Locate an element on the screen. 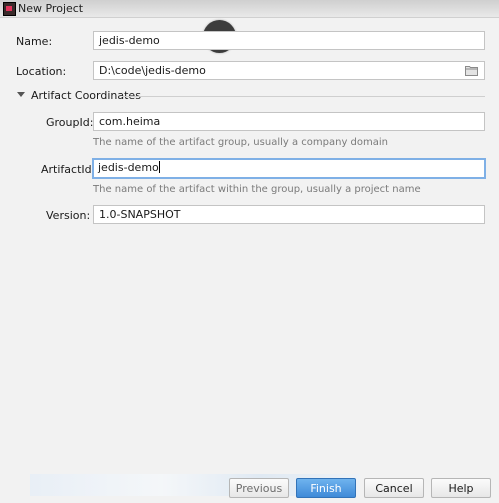 This screenshot has height=503, width=499. folder-icon is located at coordinates (471, 70).